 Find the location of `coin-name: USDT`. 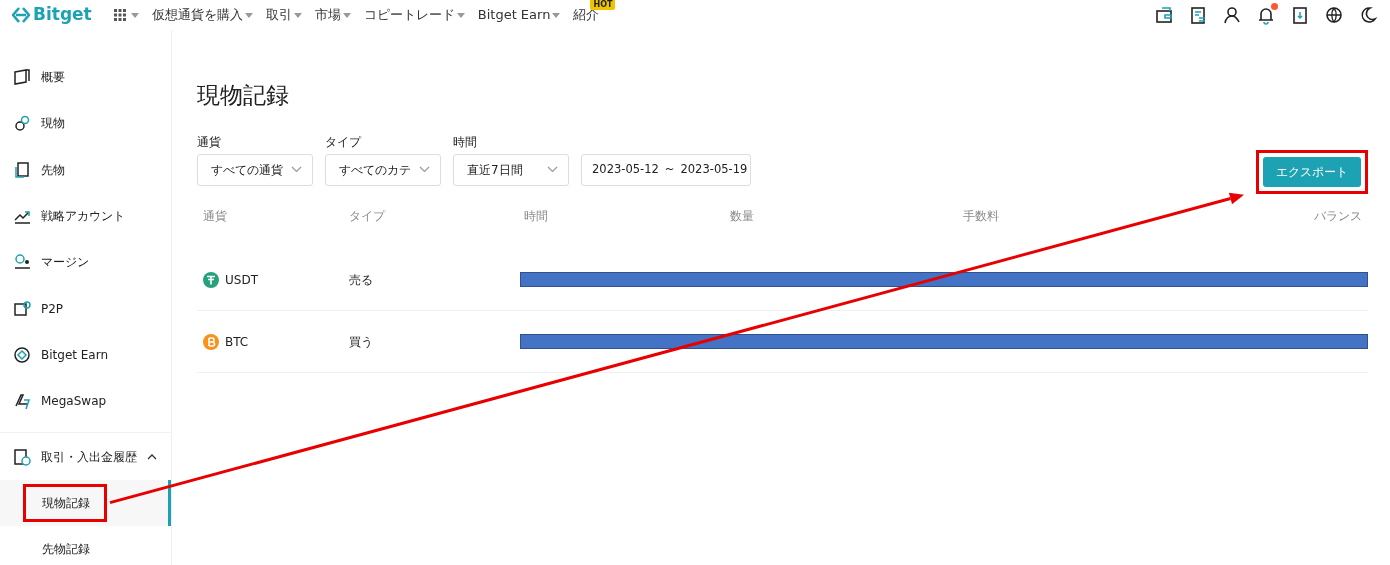

coin-name: USDT is located at coordinates (241, 280).